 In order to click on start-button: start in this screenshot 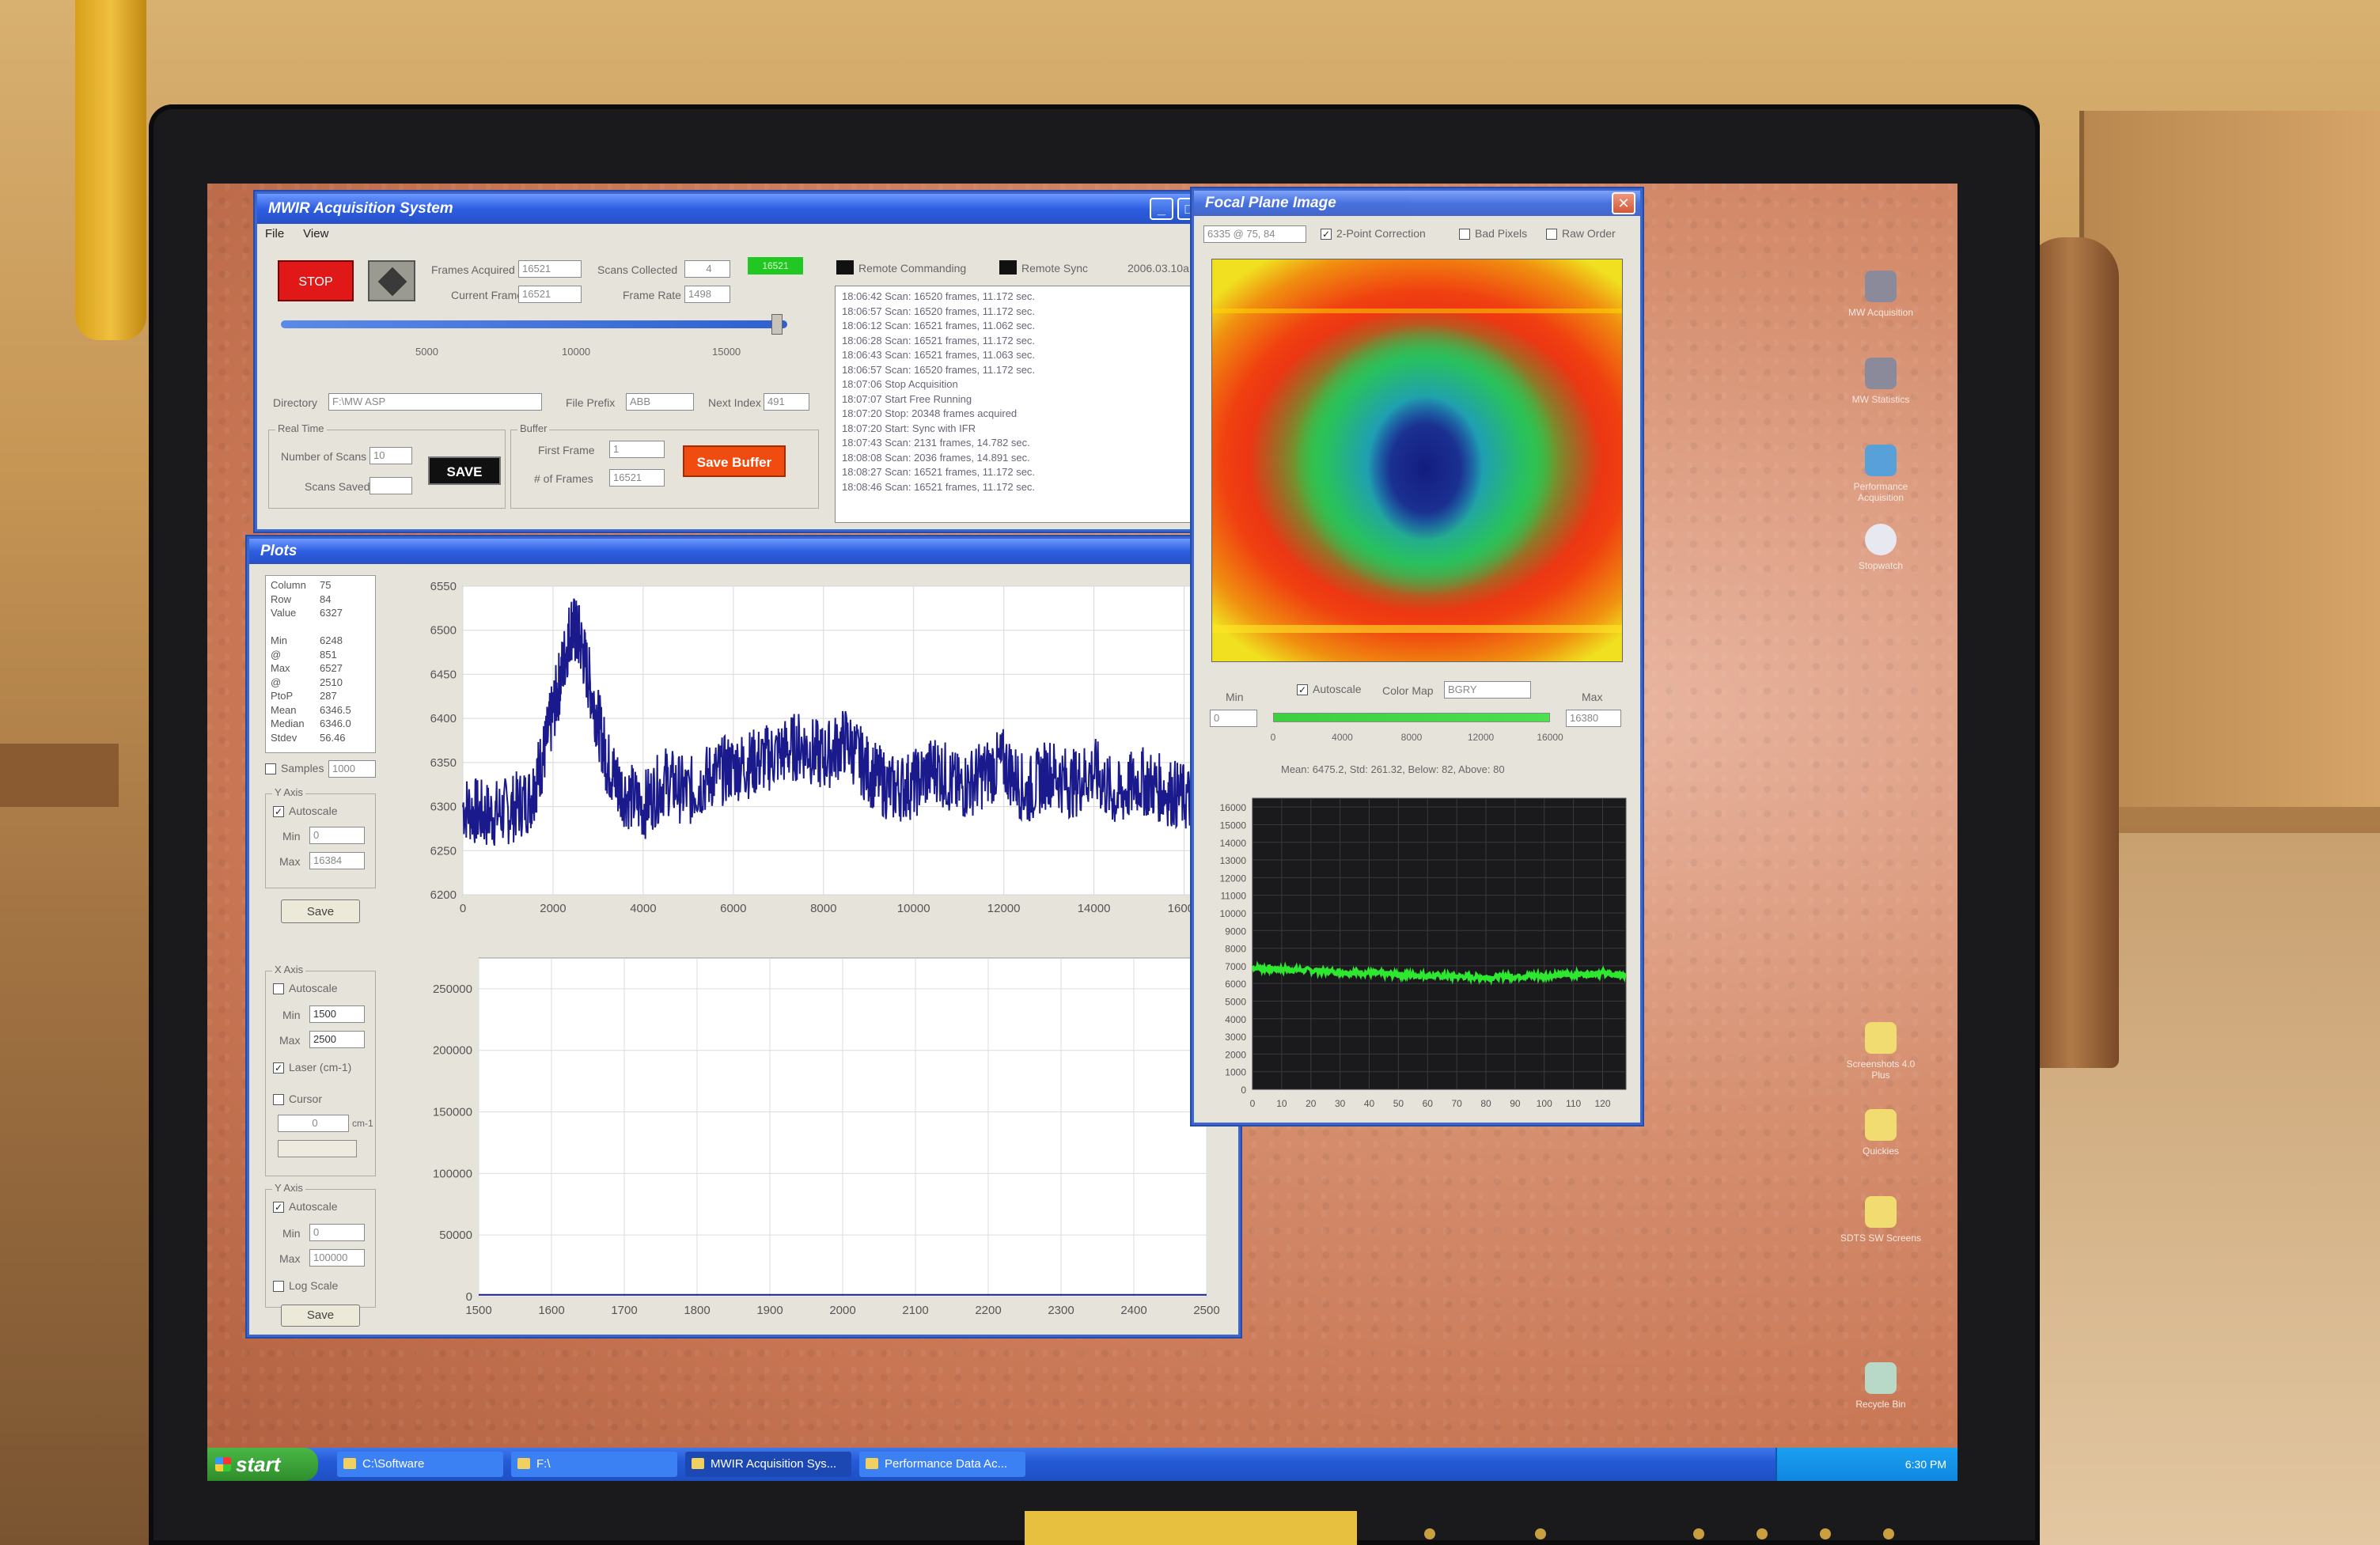, I will do `click(262, 1464)`.